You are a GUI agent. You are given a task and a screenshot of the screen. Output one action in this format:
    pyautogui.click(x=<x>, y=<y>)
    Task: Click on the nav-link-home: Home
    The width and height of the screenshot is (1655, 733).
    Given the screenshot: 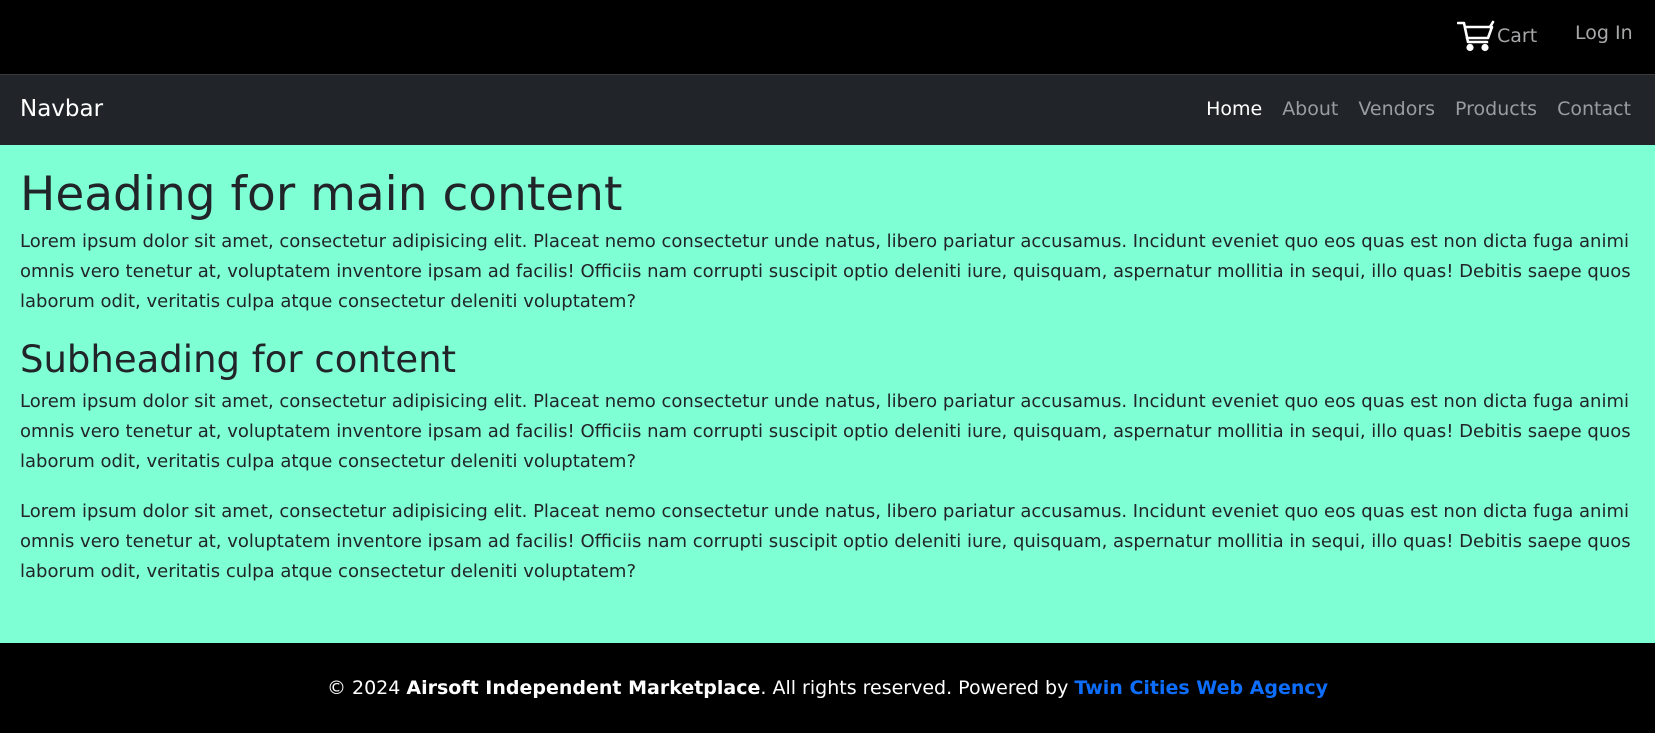 What is the action you would take?
    pyautogui.click(x=1234, y=109)
    